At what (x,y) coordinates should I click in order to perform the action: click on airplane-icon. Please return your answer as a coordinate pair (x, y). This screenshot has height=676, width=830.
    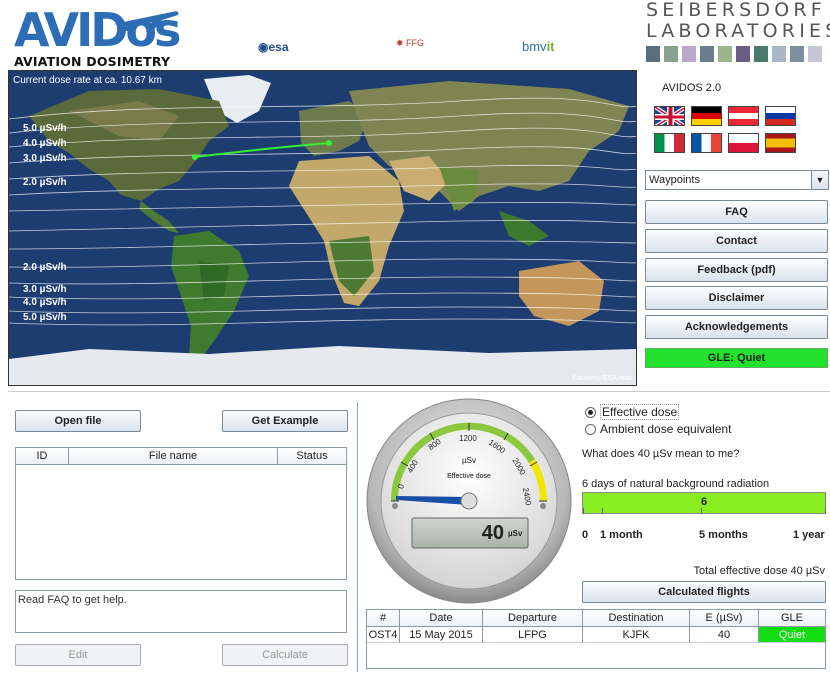
    Looking at the image, I should click on (146, 21).